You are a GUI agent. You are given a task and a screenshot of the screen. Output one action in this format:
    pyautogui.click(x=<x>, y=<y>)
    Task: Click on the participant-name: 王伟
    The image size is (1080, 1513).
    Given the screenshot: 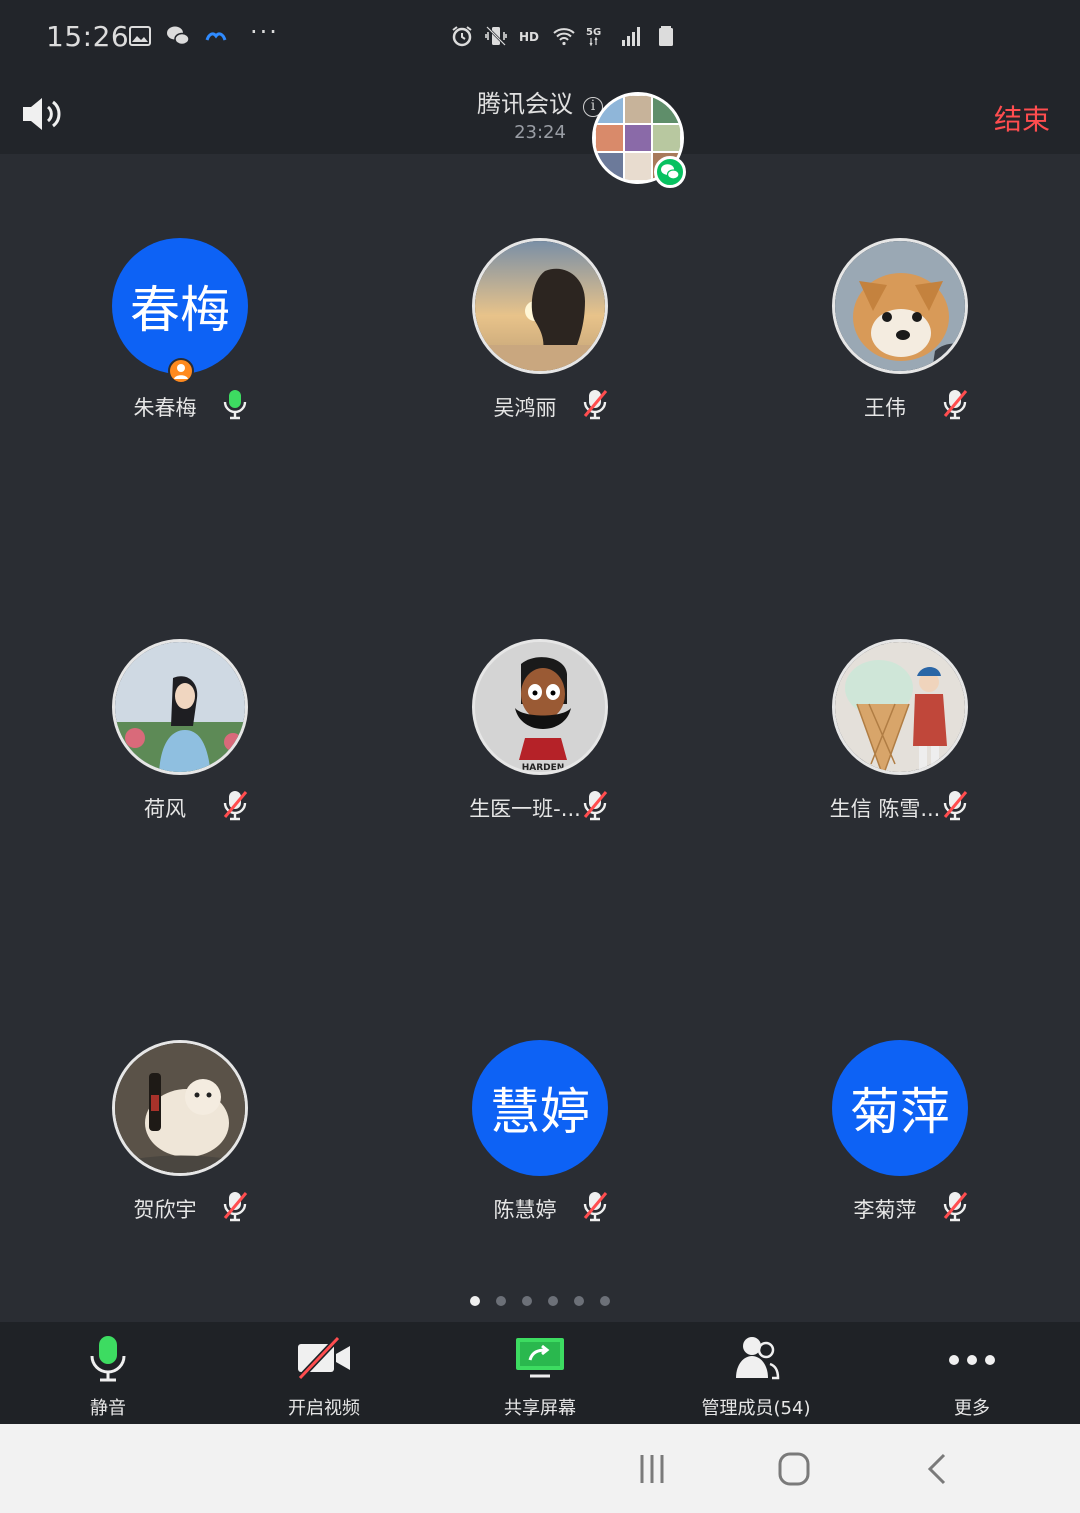 What is the action you would take?
    pyautogui.click(x=885, y=408)
    